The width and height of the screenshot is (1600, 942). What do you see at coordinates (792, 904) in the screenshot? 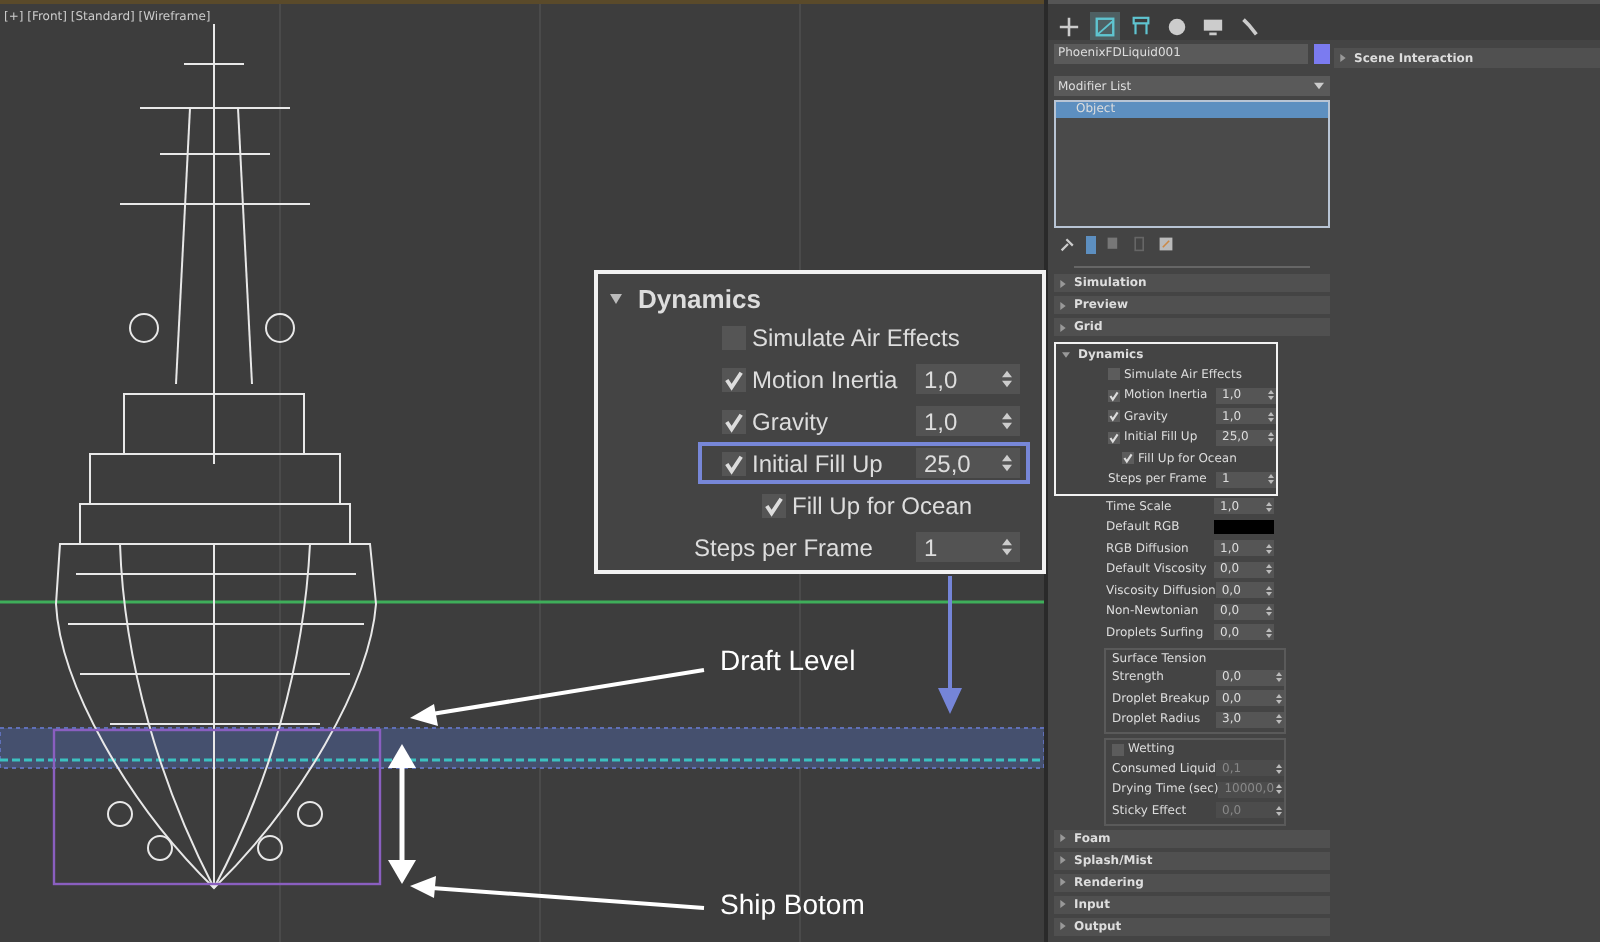
I see `annotation-label: Ship Botom` at bounding box center [792, 904].